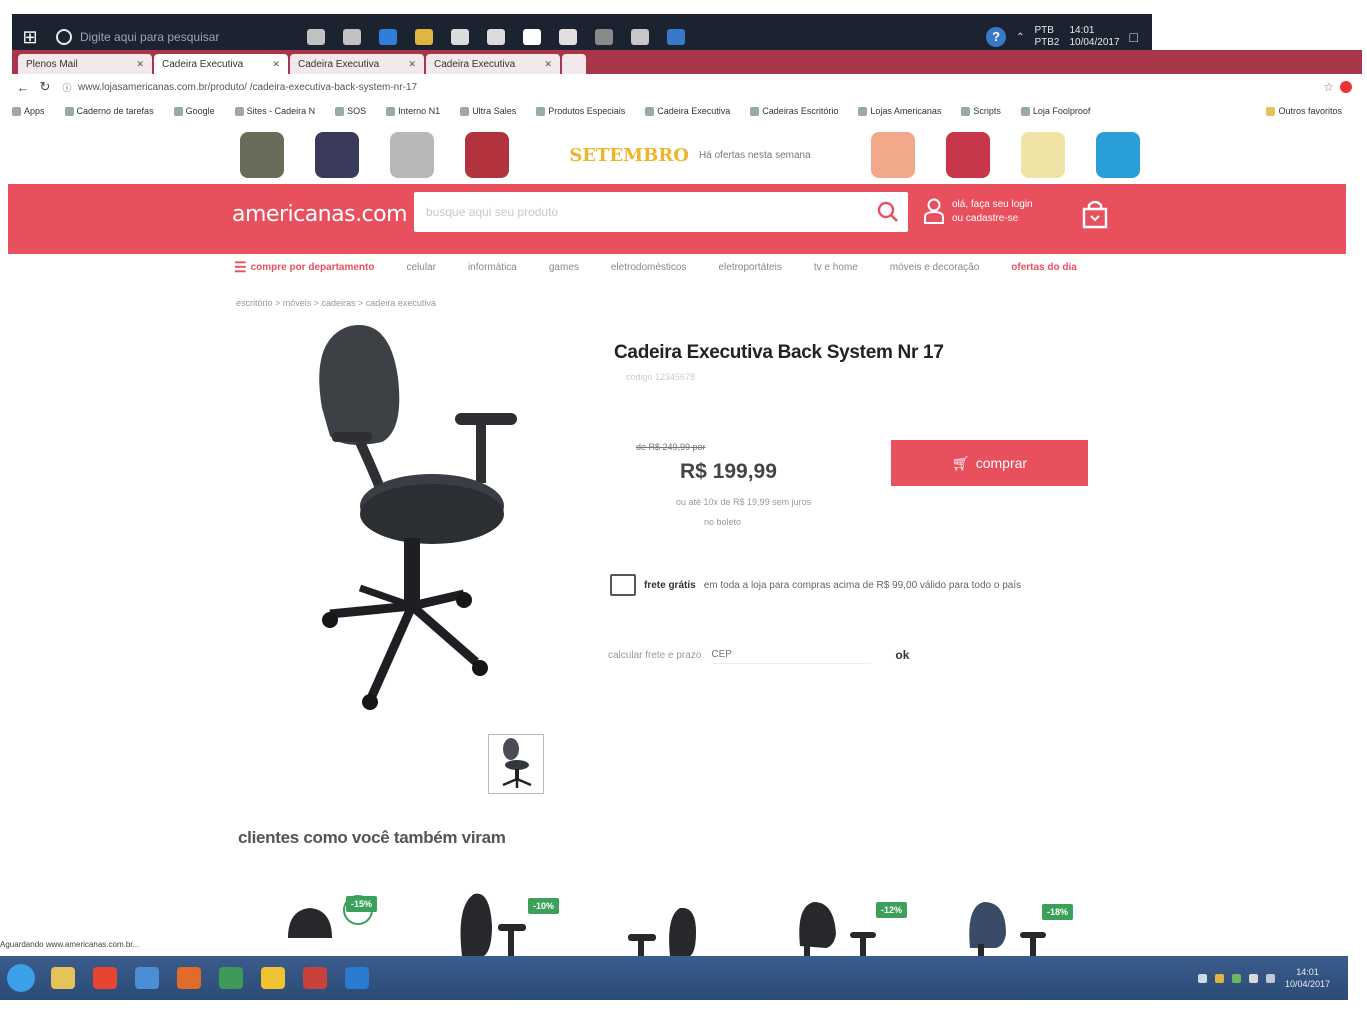 The height and width of the screenshot is (1012, 1367). Describe the element at coordinates (850, 926) in the screenshot. I see `related-product: -12%` at that location.